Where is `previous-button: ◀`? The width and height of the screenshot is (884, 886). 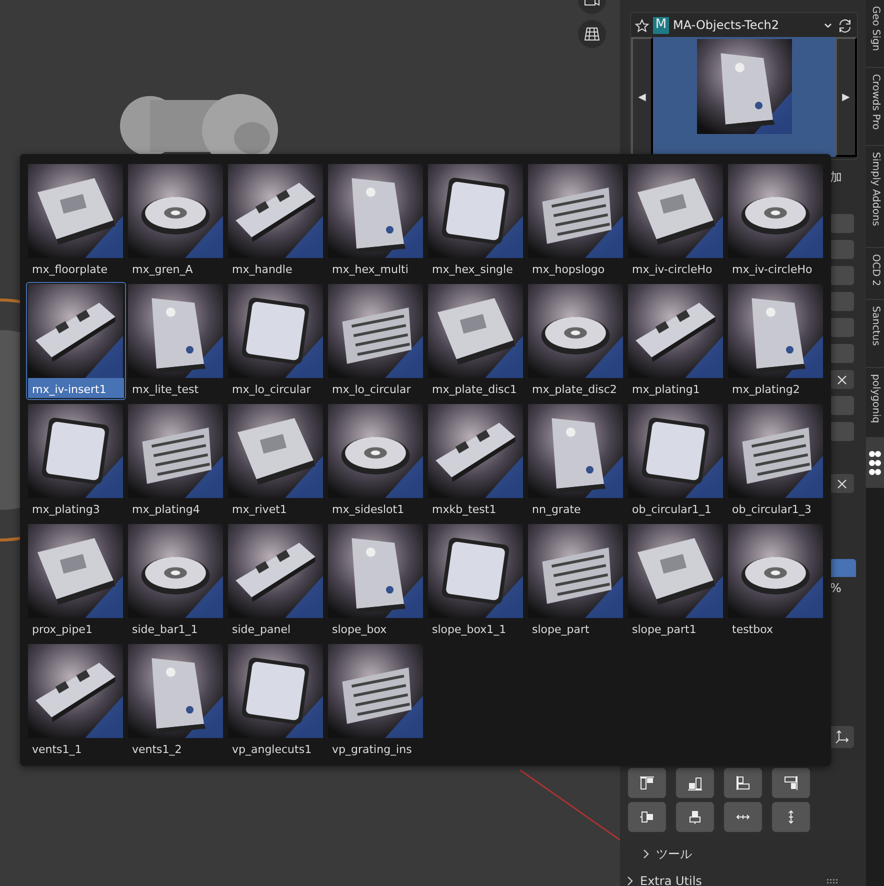
previous-button: ◀ is located at coordinates (642, 97).